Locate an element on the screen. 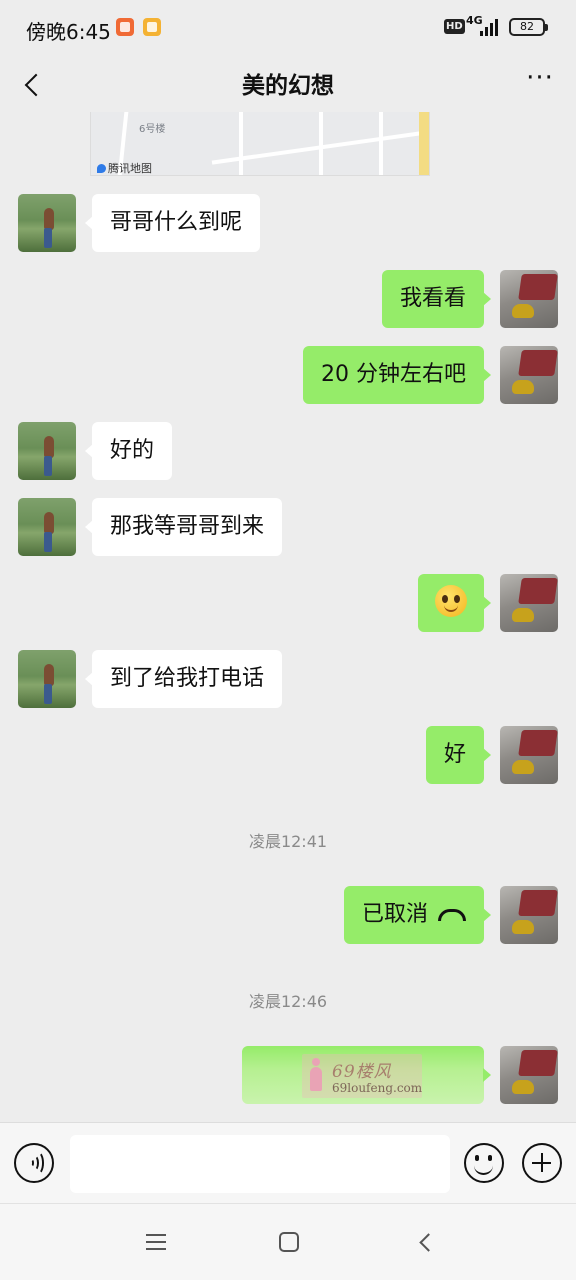  message-timestamp: 凌晨12:41 is located at coordinates (288, 841).